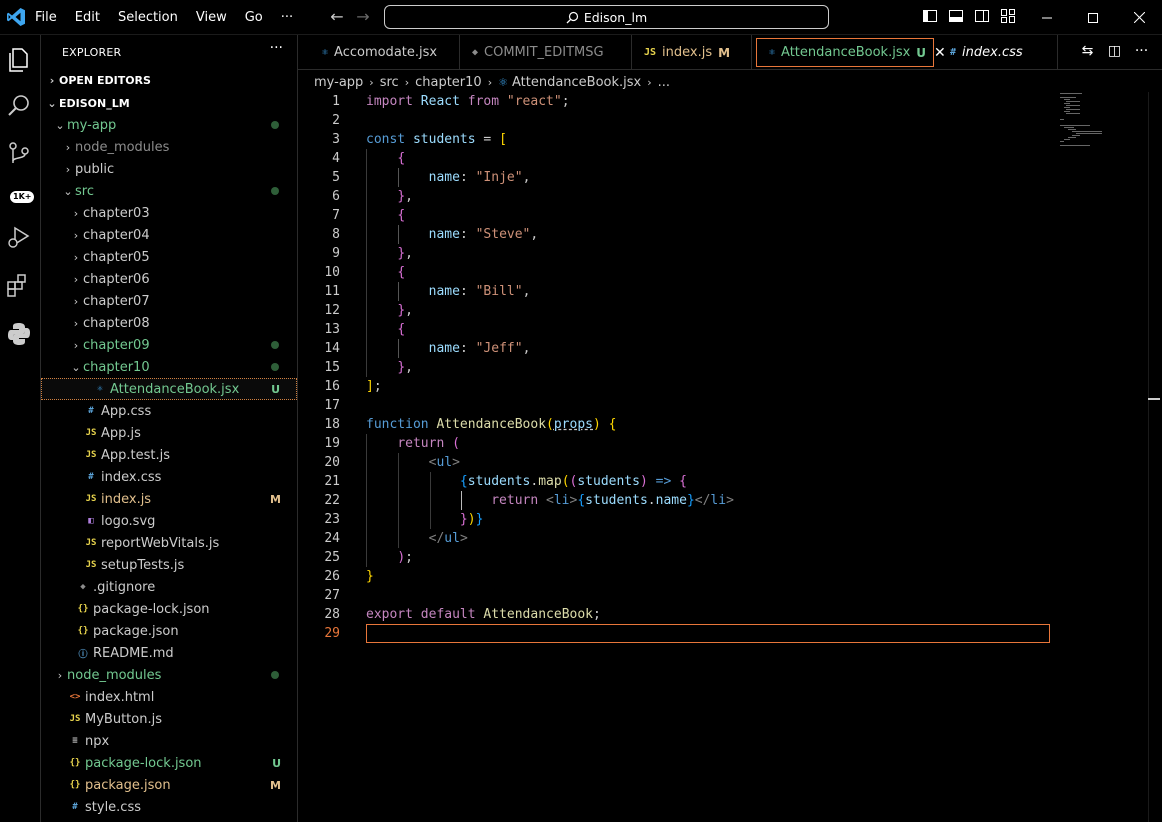 This screenshot has height=822, width=1162. Describe the element at coordinates (448, 82) in the screenshot. I see `breadcrumb-item: chapter10` at that location.